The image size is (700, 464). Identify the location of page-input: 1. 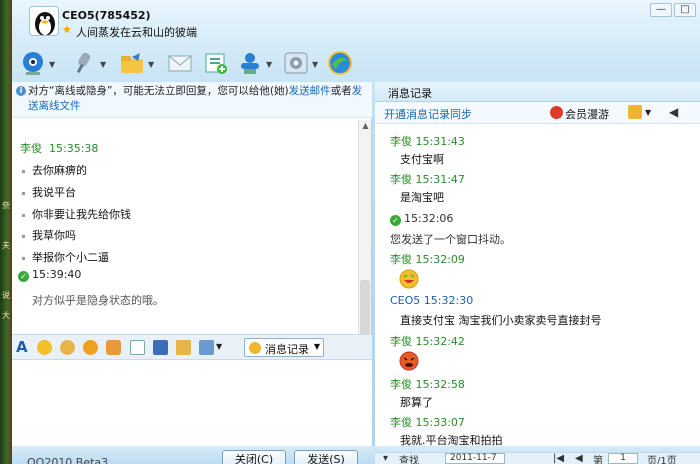
(623, 458).